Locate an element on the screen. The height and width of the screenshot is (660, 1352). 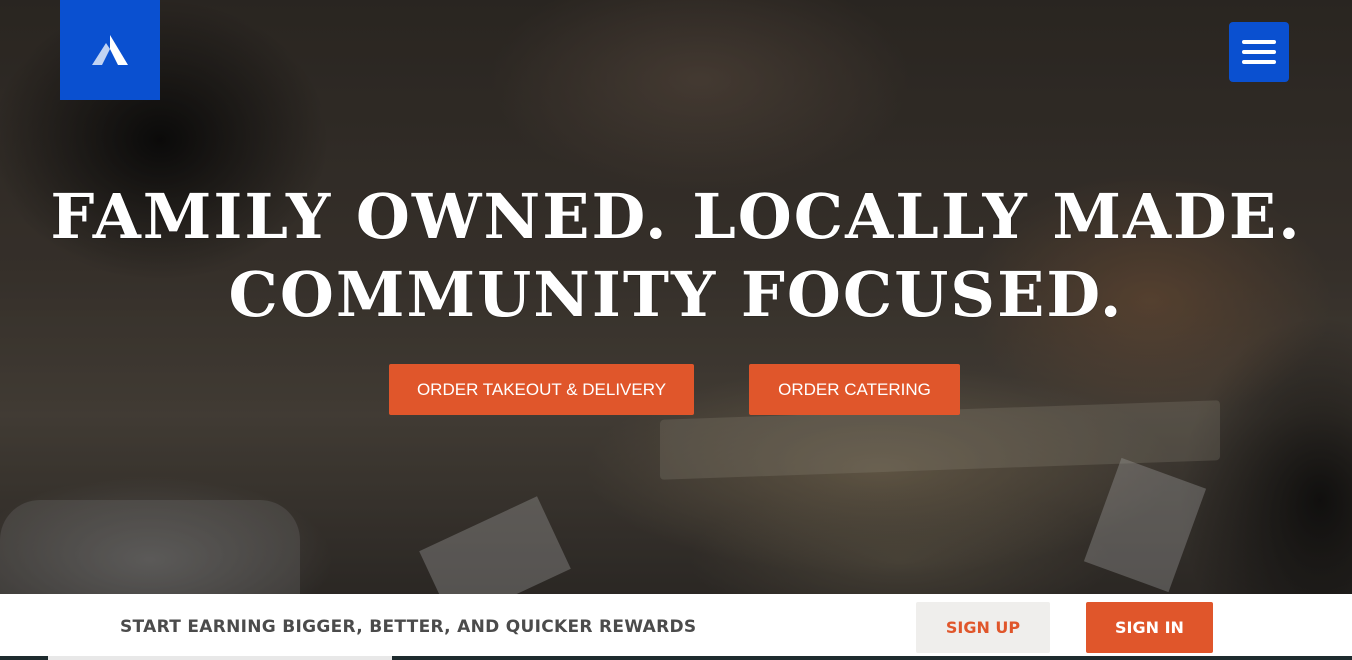
home-logo-link is located at coordinates (110, 50).